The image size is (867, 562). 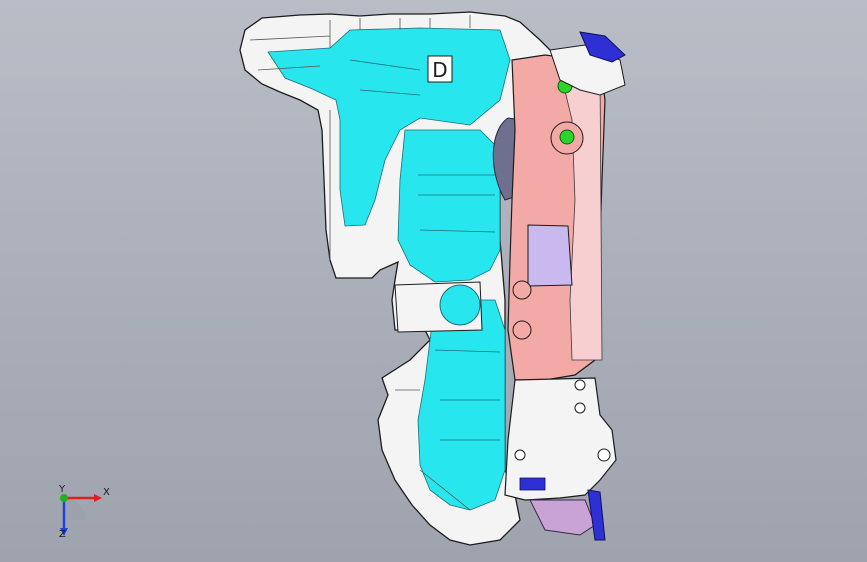 I want to click on cavity-middle, so click(x=449, y=206).